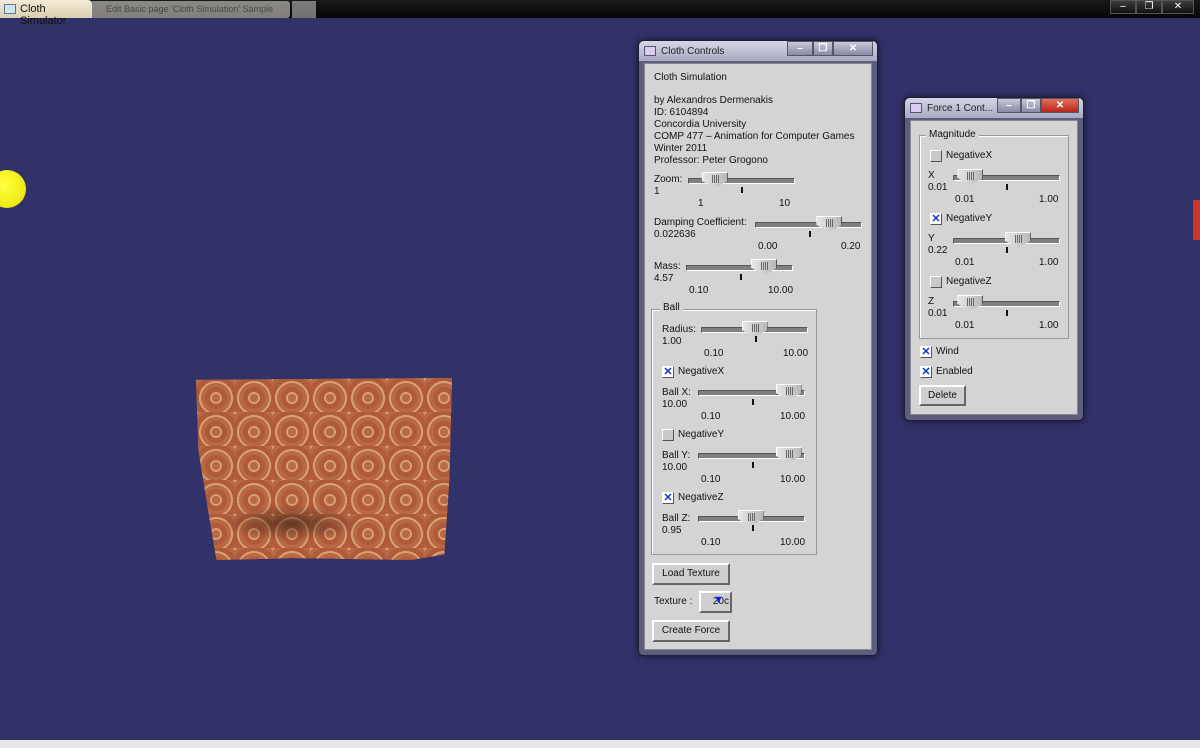 The width and height of the screenshot is (1200, 748). What do you see at coordinates (690, 77) in the screenshot?
I see `app-heading: Cloth Simulation` at bounding box center [690, 77].